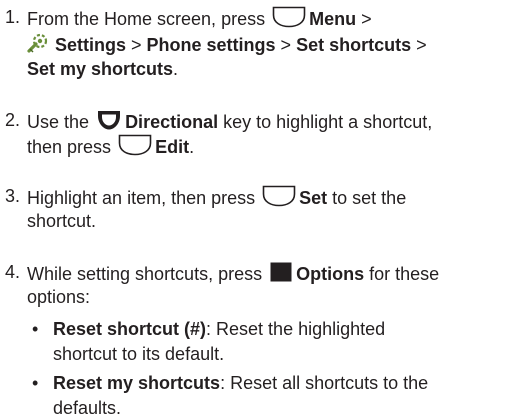 The width and height of the screenshot is (515, 419). I want to click on step-2-number: 2., so click(13, 120).